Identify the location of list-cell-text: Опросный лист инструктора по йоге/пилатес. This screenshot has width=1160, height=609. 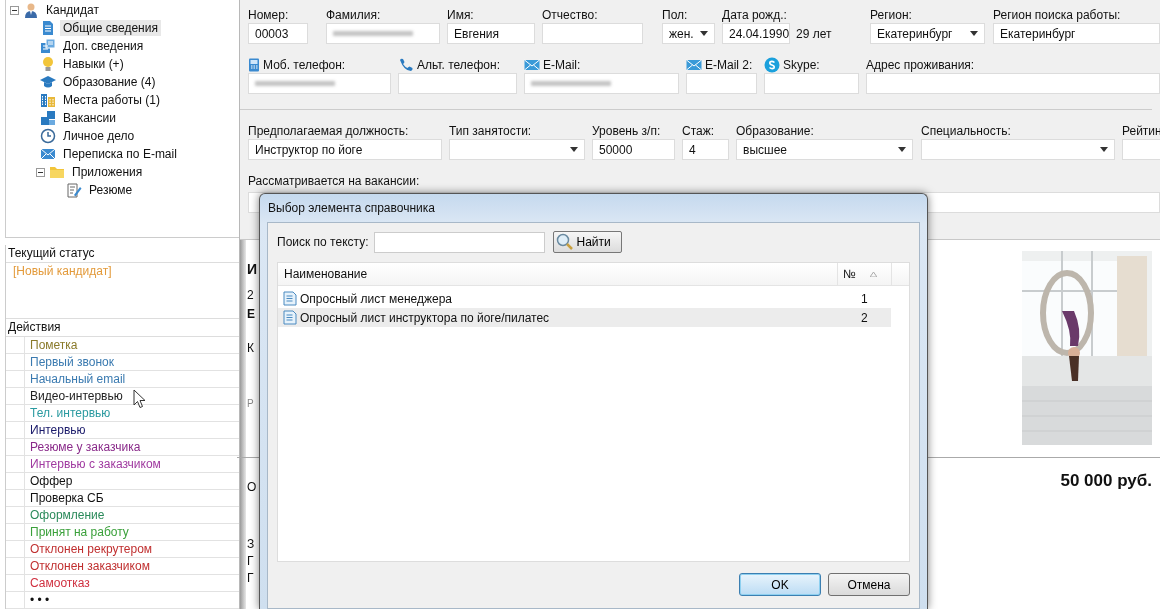
(425, 317).